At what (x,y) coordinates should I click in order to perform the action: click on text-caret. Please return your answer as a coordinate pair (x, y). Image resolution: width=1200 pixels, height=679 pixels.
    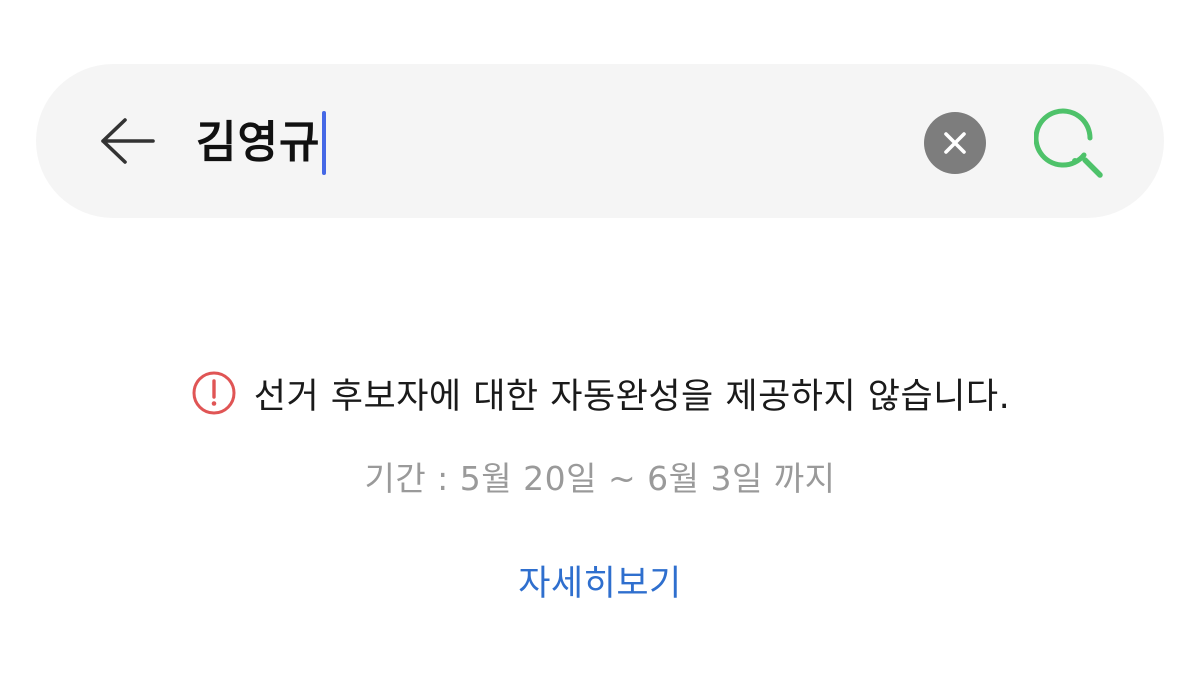
    Looking at the image, I should click on (324, 143).